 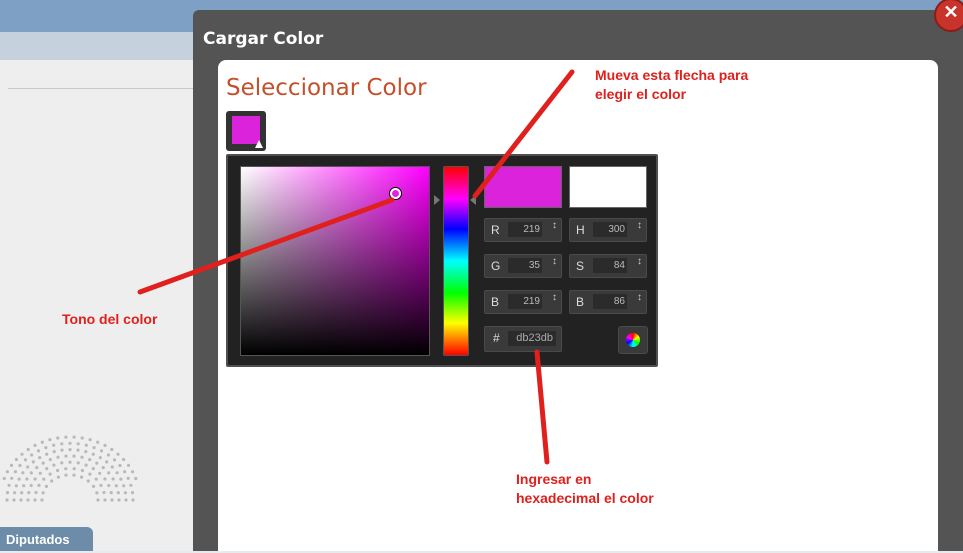 I want to click on color-selector-handle, so click(x=395, y=193).